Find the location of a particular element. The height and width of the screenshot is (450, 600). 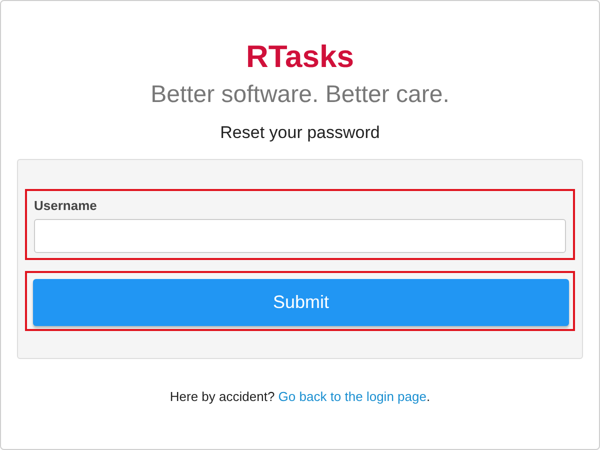

footer-text: Here by accident? is located at coordinates (222, 396).